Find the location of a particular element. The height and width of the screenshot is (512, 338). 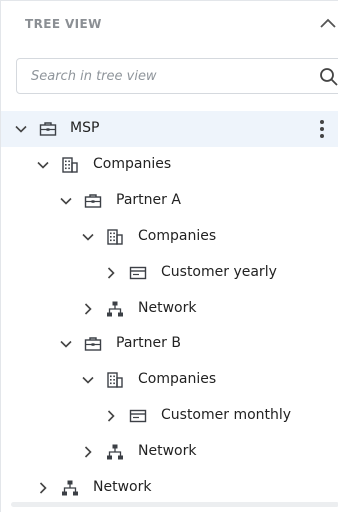

tree-node-label: Customer yearly is located at coordinates (219, 272).